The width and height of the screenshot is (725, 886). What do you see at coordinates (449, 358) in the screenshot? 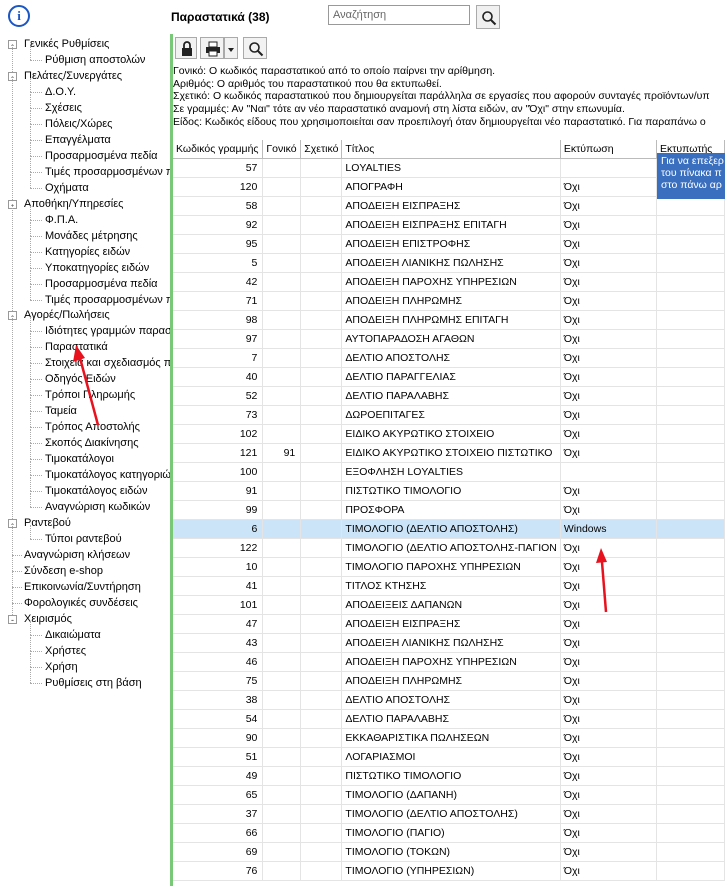
I see `table-row: 7 ΔΕΛΤΙΟ ΑΠΟΣΤΟΛΗΣ Όχι` at bounding box center [449, 358].